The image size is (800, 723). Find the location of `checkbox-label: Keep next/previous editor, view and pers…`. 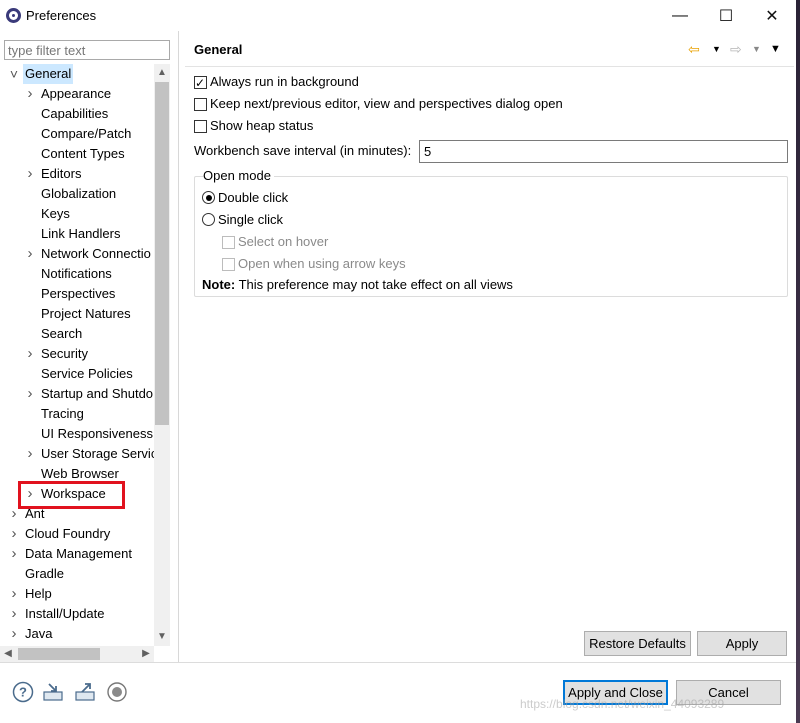

checkbox-label: Keep next/previous editor, view and pers… is located at coordinates (386, 103).